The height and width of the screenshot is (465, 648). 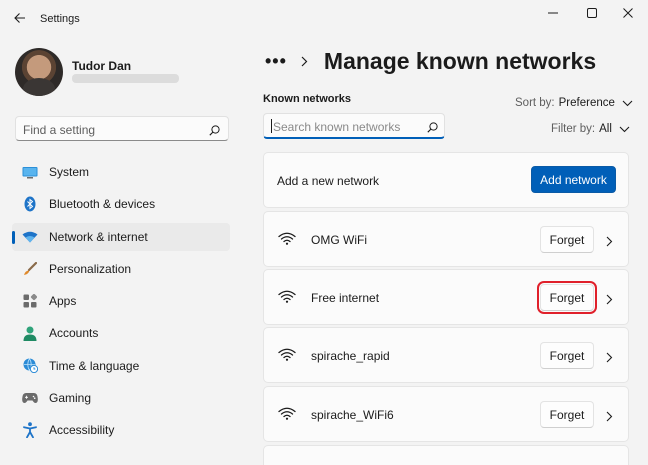 I want to click on sidebar-item-label: Personalization, so click(x=90, y=268).